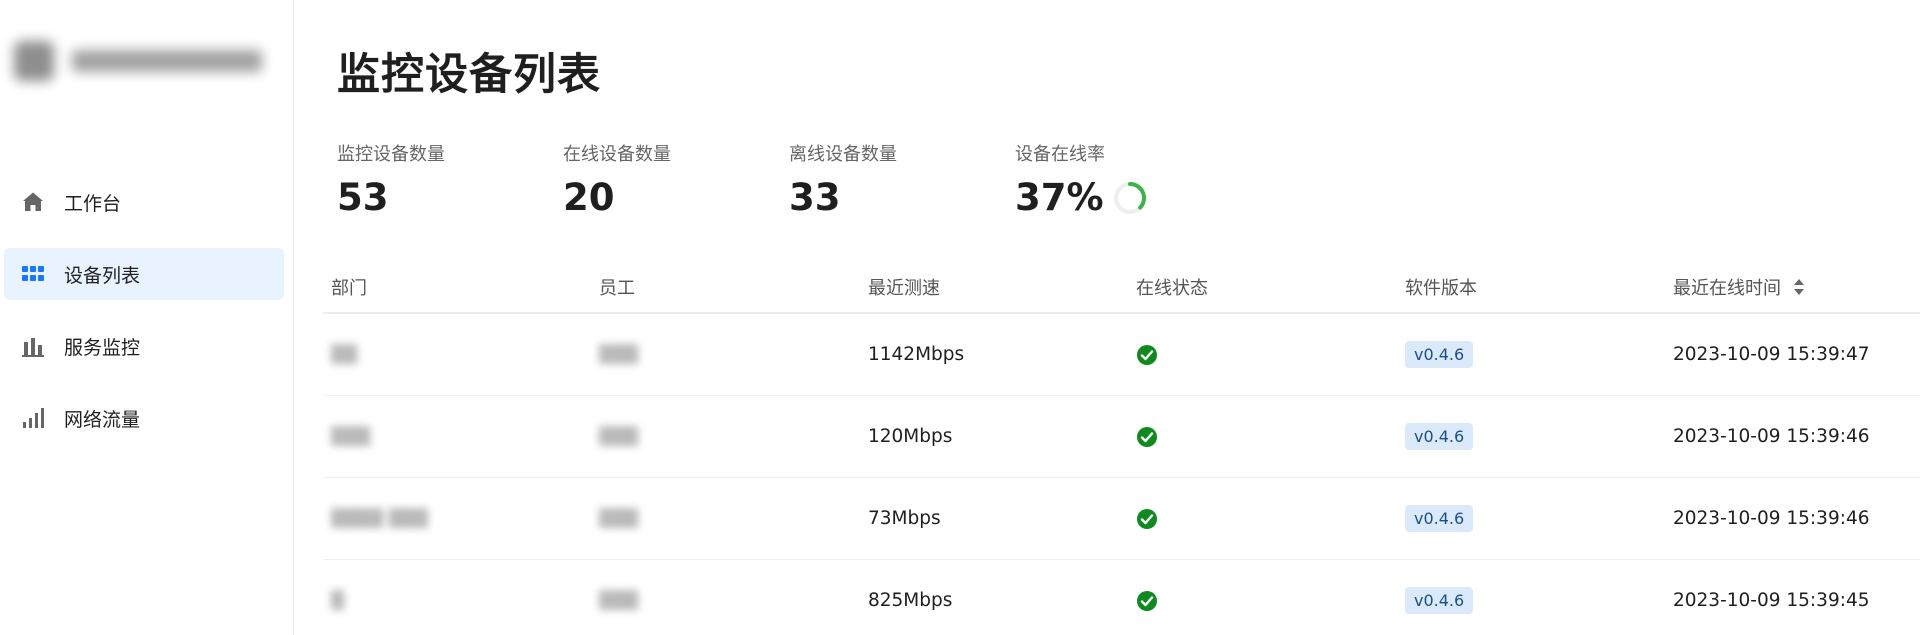 The height and width of the screenshot is (635, 1920). Describe the element at coordinates (379, 518) in the screenshot. I see `department-cell: ▒▒▒▒ ▒▒▒` at that location.